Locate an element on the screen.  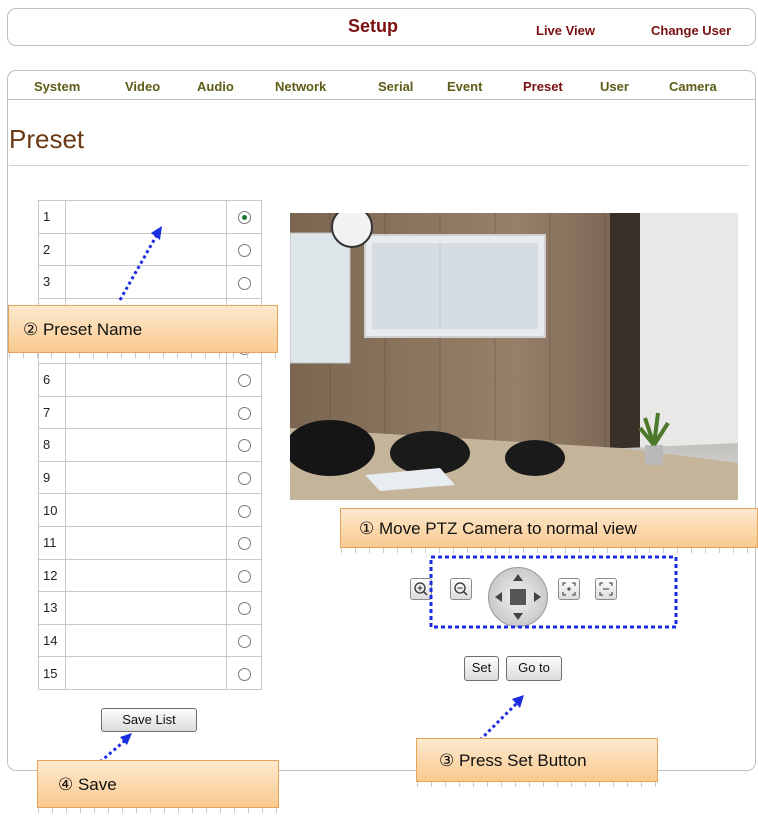
set-pointer-line is located at coordinates (500, 720).